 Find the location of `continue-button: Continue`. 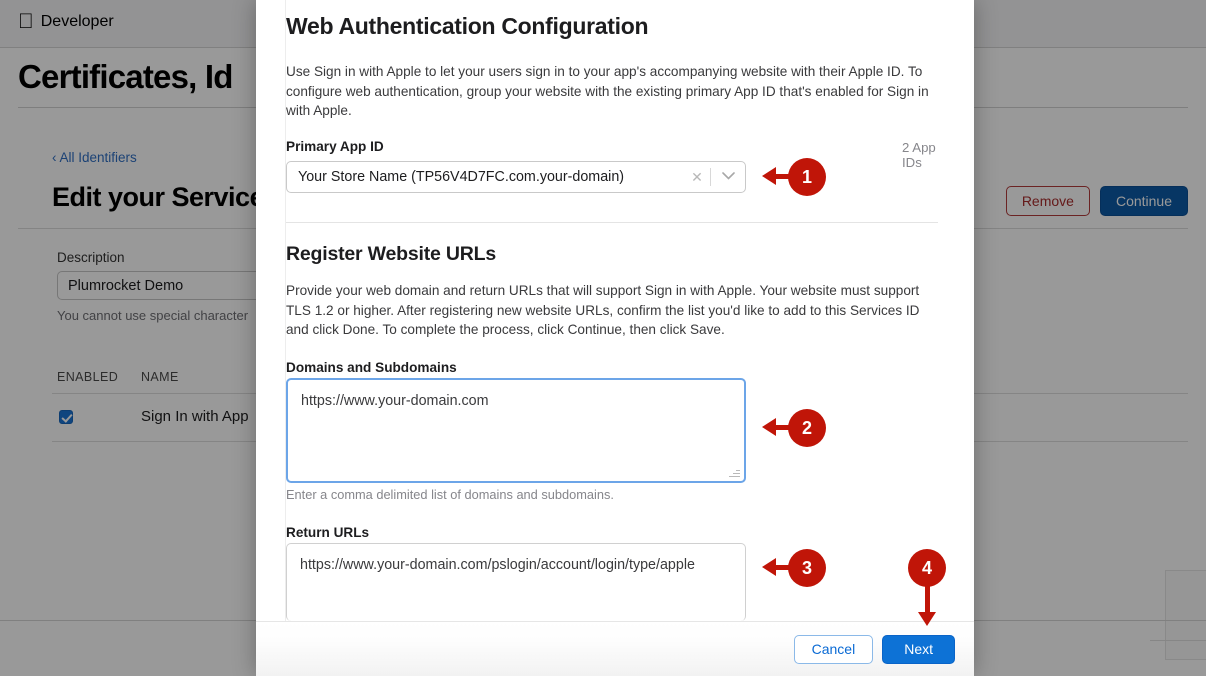

continue-button: Continue is located at coordinates (1143, 201).